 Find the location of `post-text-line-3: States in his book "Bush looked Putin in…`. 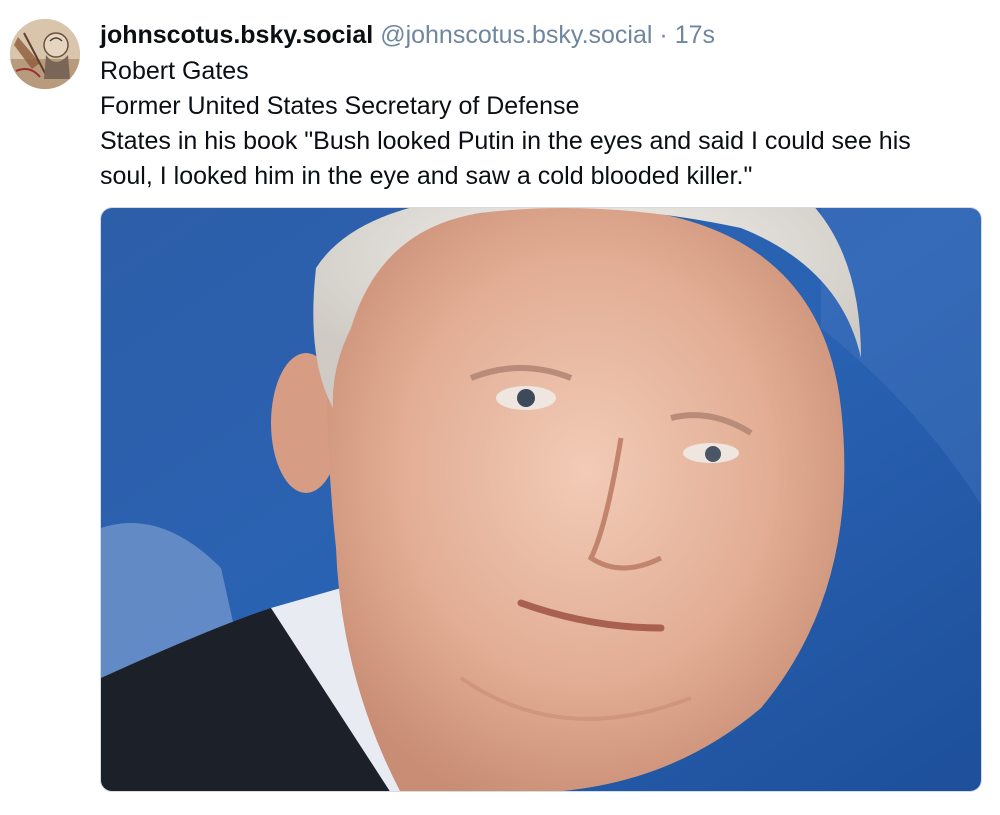

post-text-line-3: States in his book "Bush looked Putin in… is located at coordinates (505, 141).